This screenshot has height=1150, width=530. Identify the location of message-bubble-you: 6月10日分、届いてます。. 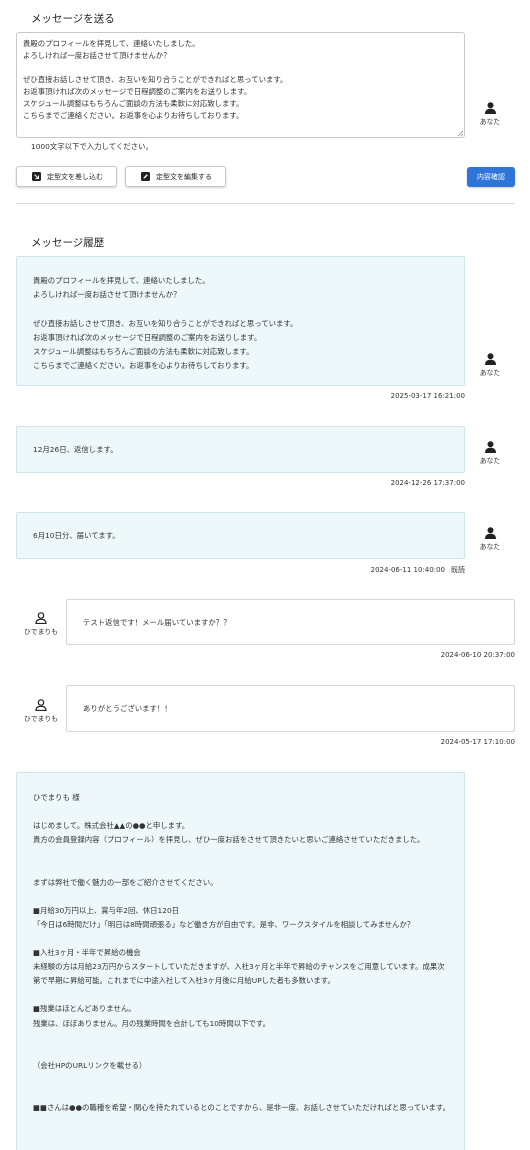
(240, 535).